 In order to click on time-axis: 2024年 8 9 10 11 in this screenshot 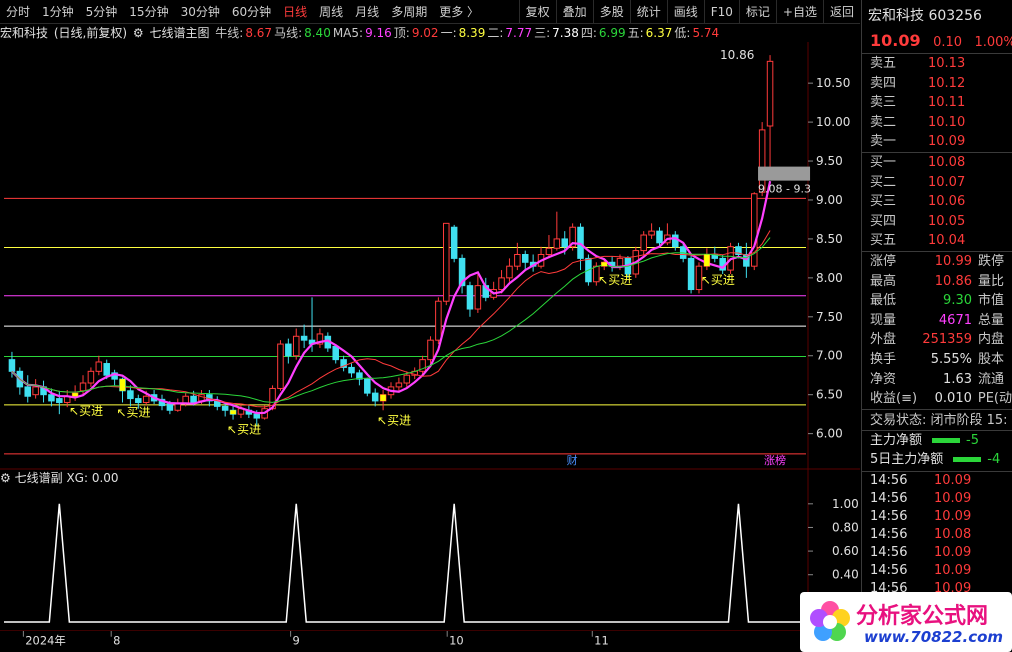, I will do `click(430, 638)`.